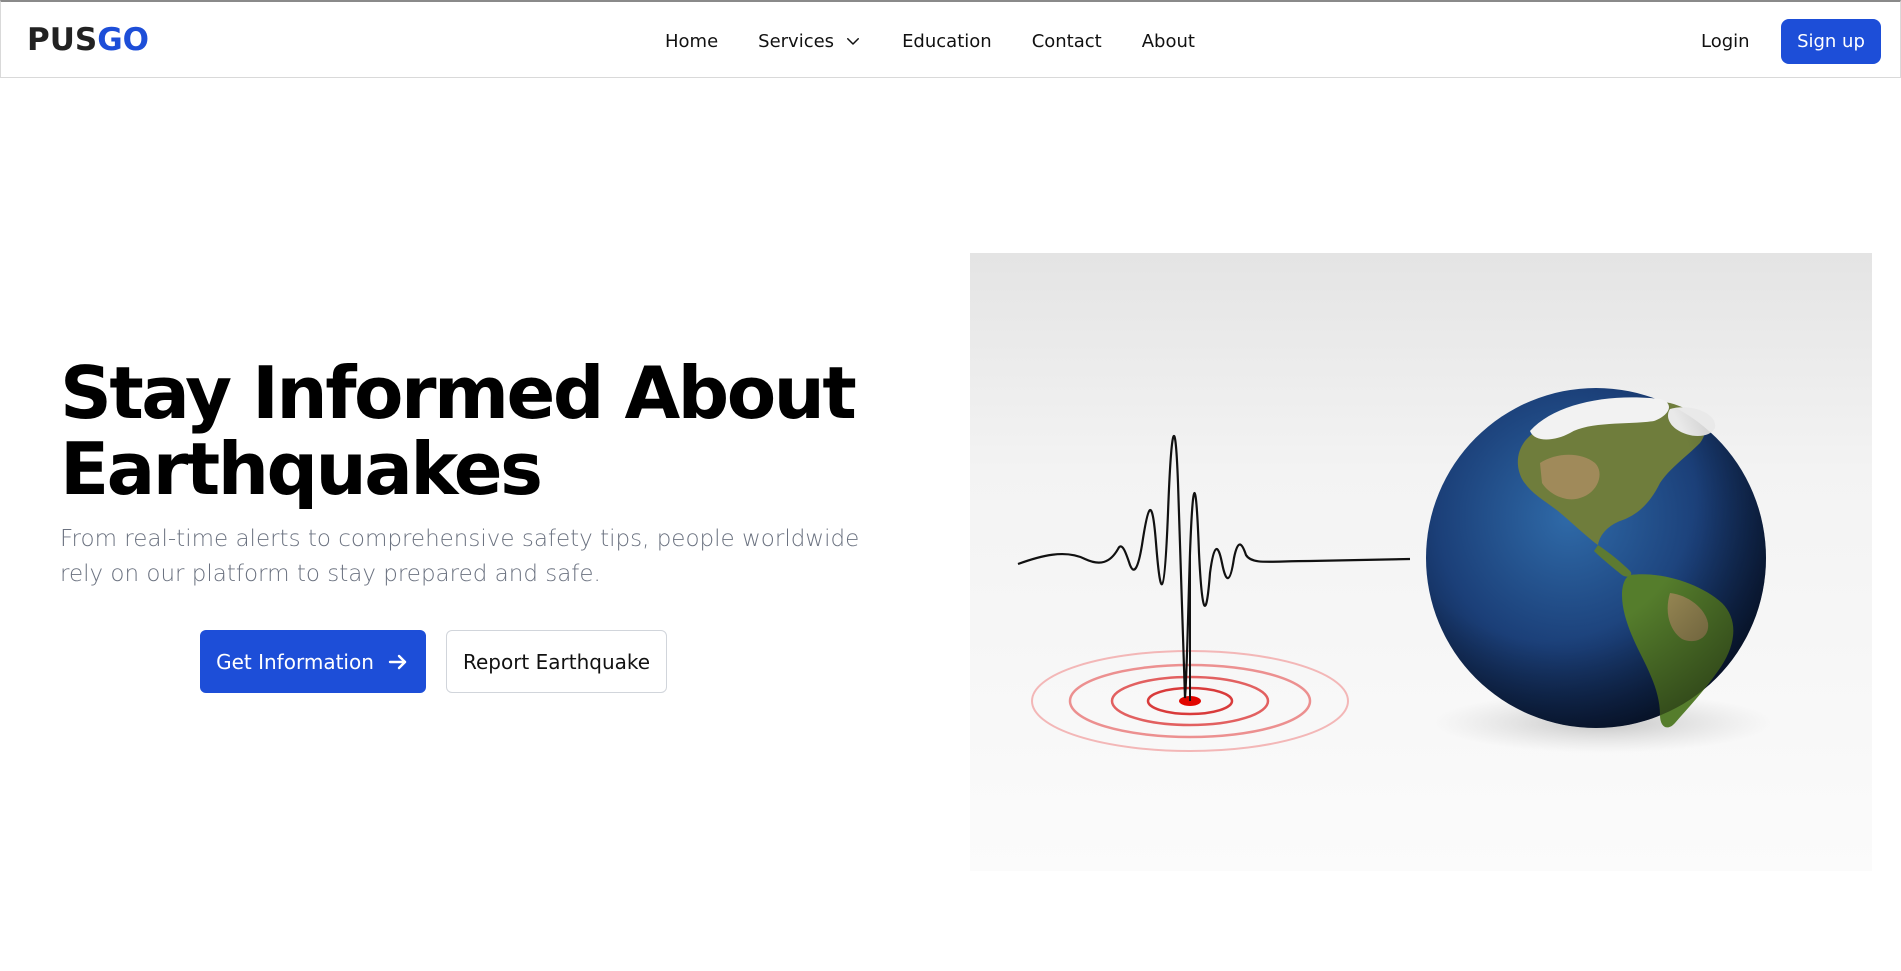 The width and height of the screenshot is (1901, 971). I want to click on get-information-button: Get Information, so click(313, 661).